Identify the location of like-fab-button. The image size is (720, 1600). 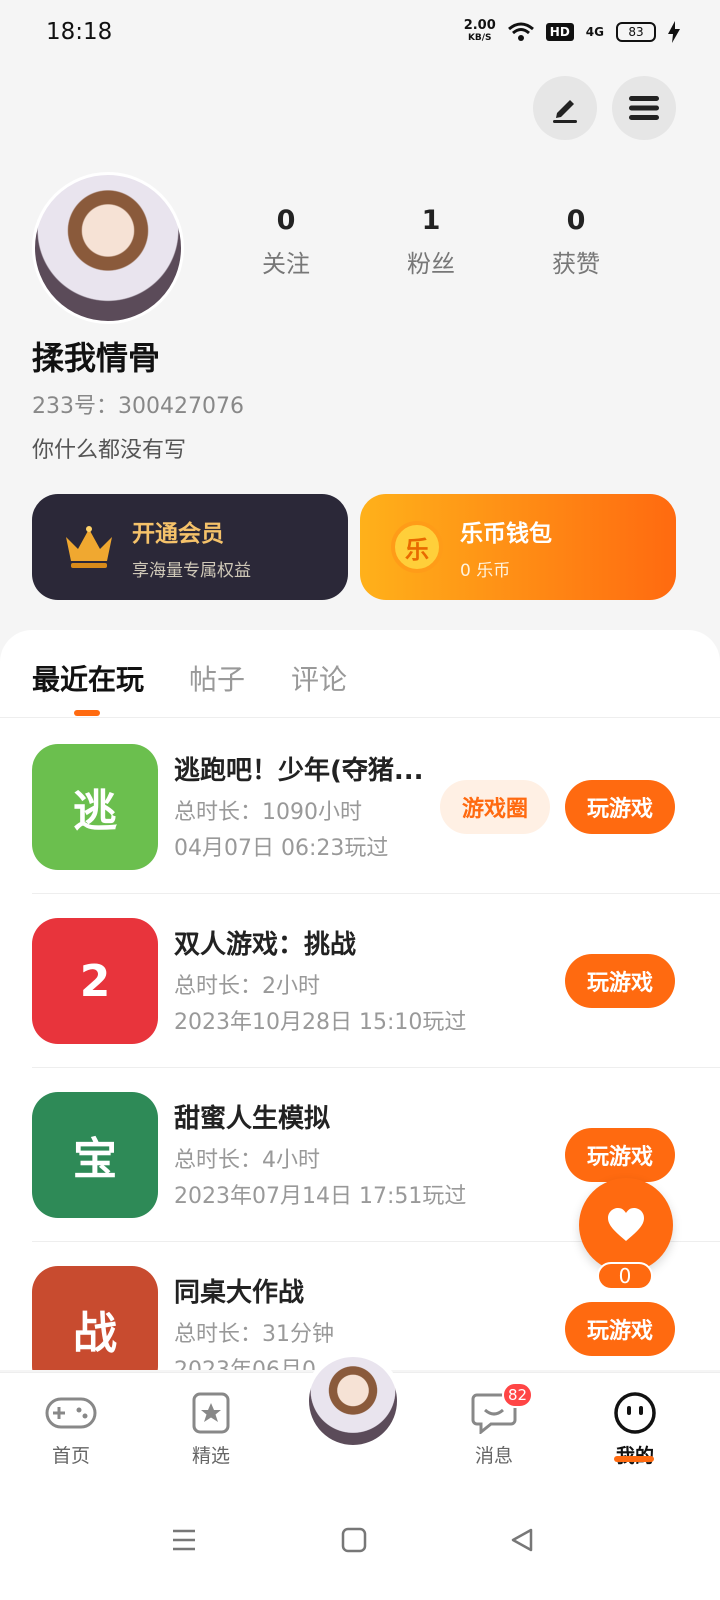
(626, 1225).